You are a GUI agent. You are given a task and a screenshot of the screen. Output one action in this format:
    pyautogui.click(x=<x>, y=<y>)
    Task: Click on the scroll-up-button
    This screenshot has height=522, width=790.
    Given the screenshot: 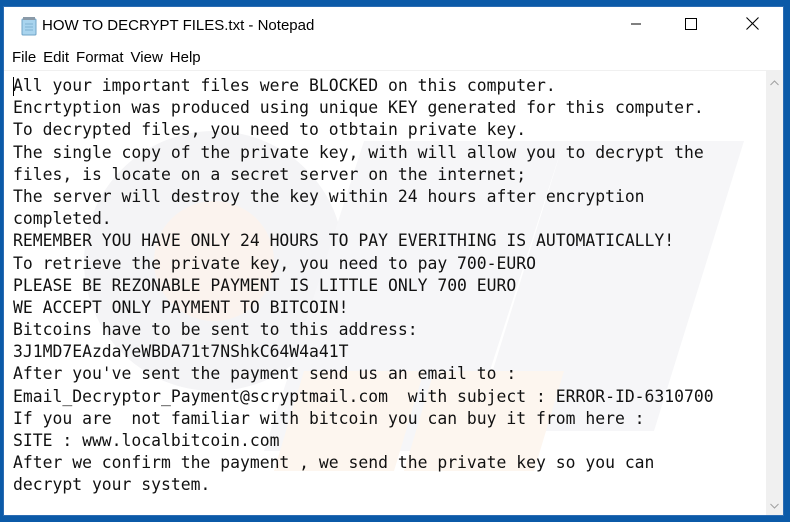 What is the action you would take?
    pyautogui.click(x=774, y=81)
    